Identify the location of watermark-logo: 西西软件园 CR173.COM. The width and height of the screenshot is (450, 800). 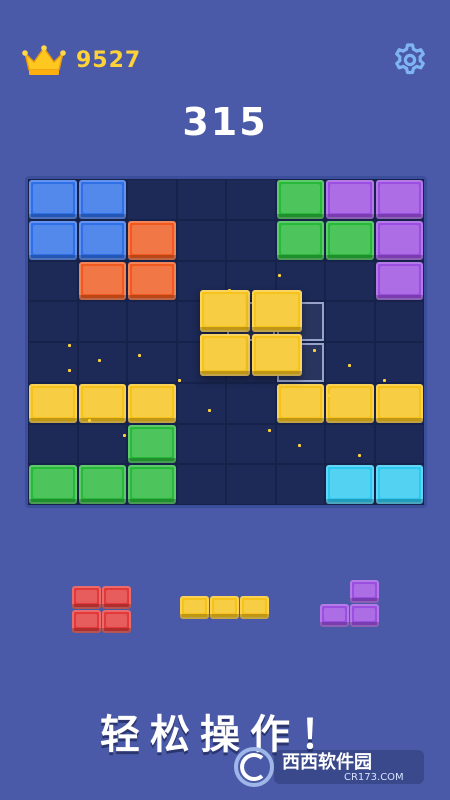
(330, 767).